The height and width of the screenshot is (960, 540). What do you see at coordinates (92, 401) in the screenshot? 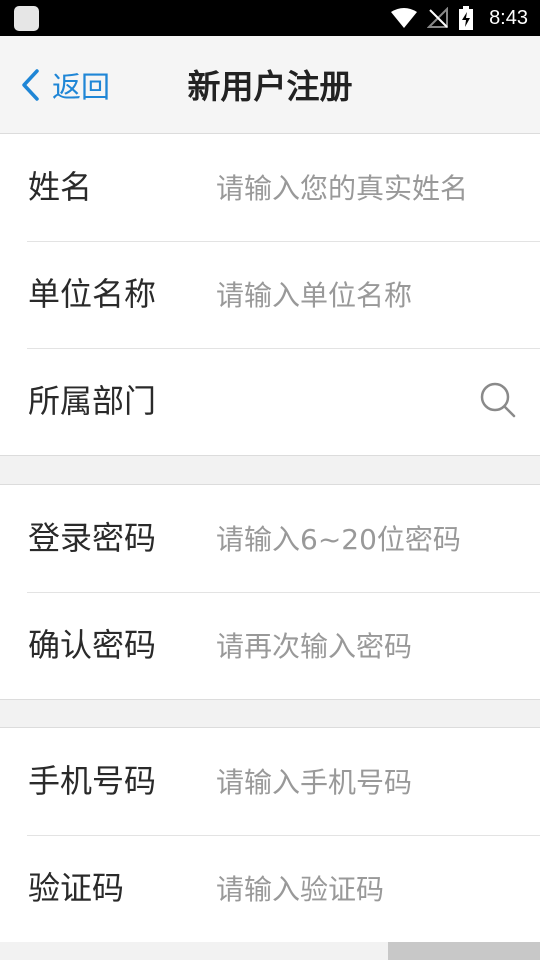
I see `department-label: 所属部门` at bounding box center [92, 401].